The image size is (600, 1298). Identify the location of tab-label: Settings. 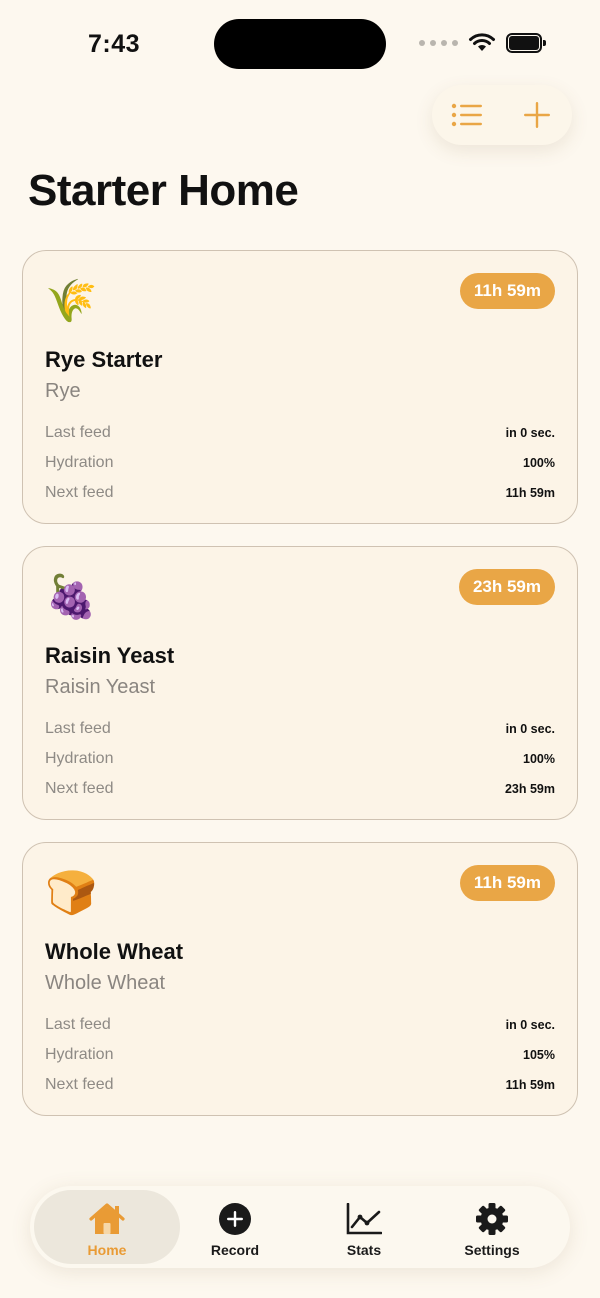
(492, 1250).